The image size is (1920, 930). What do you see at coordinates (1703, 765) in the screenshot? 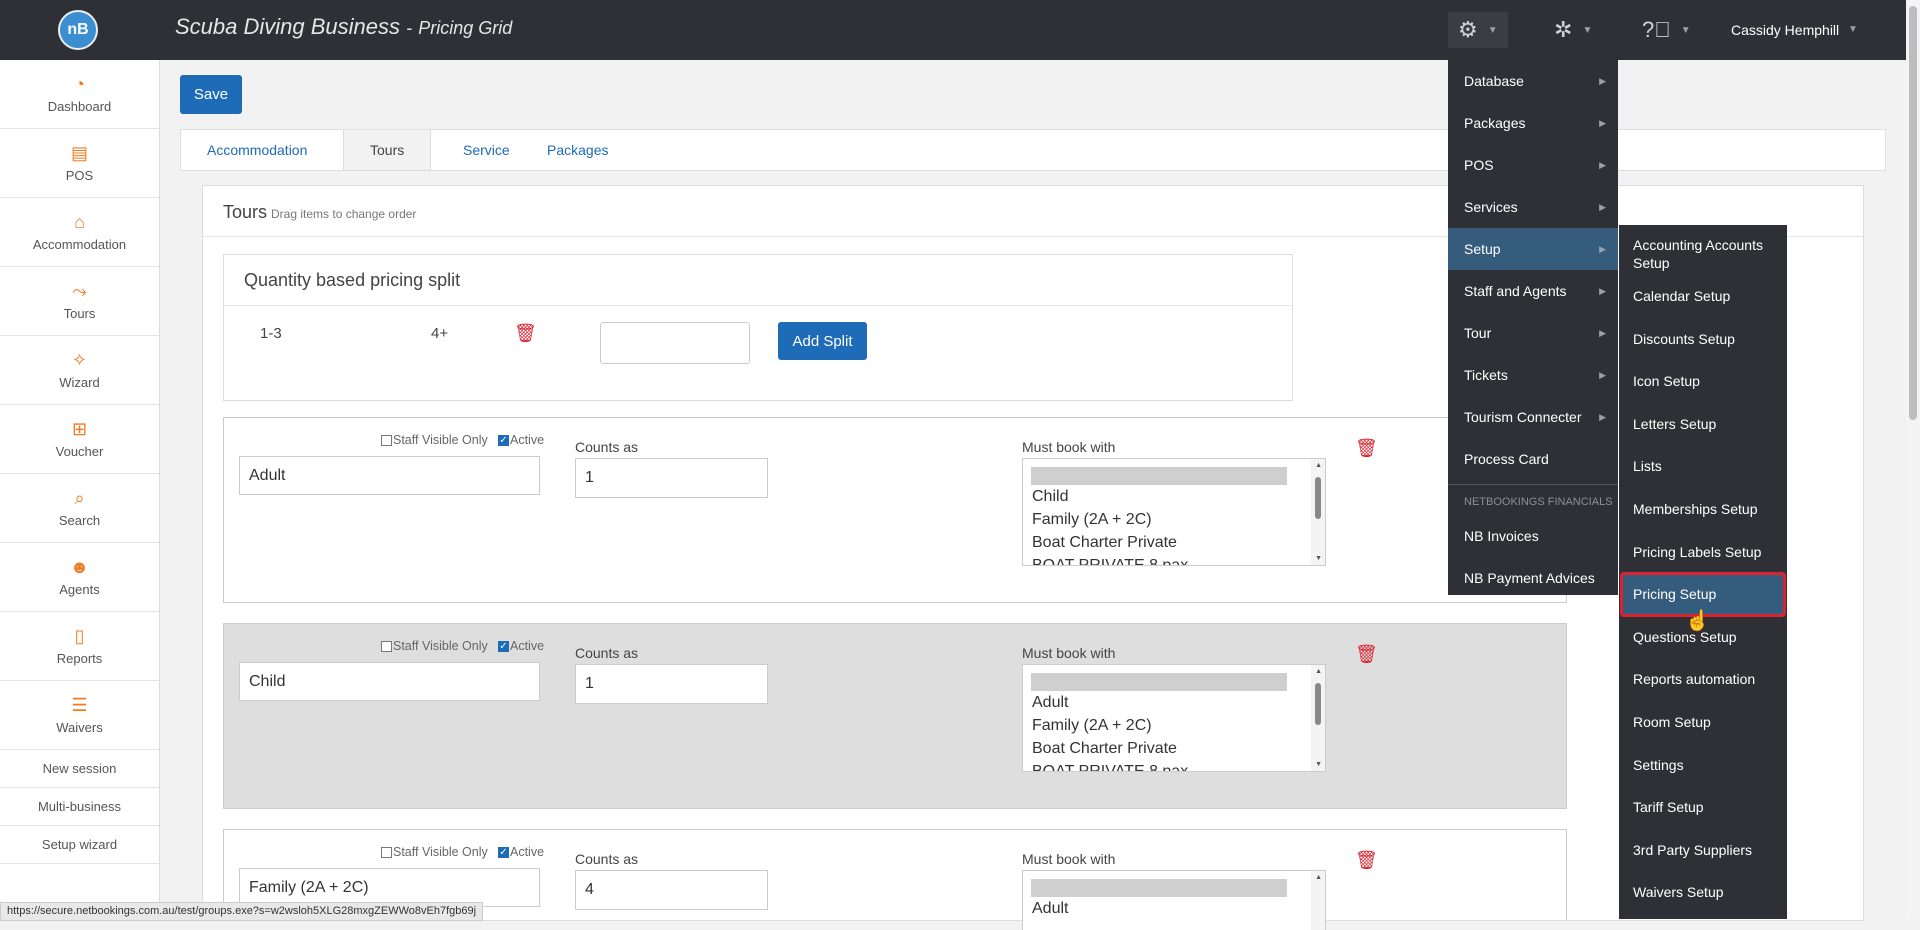
I see `submenu-item-settings: Settings` at bounding box center [1703, 765].